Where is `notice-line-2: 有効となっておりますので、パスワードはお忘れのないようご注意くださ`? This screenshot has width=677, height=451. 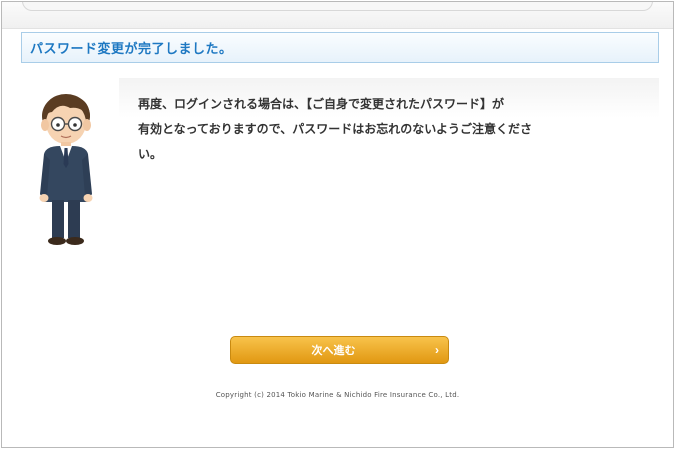 notice-line-2: 有効となっておりますので、パスワードはお忘れのないようご注意くださ is located at coordinates (335, 129).